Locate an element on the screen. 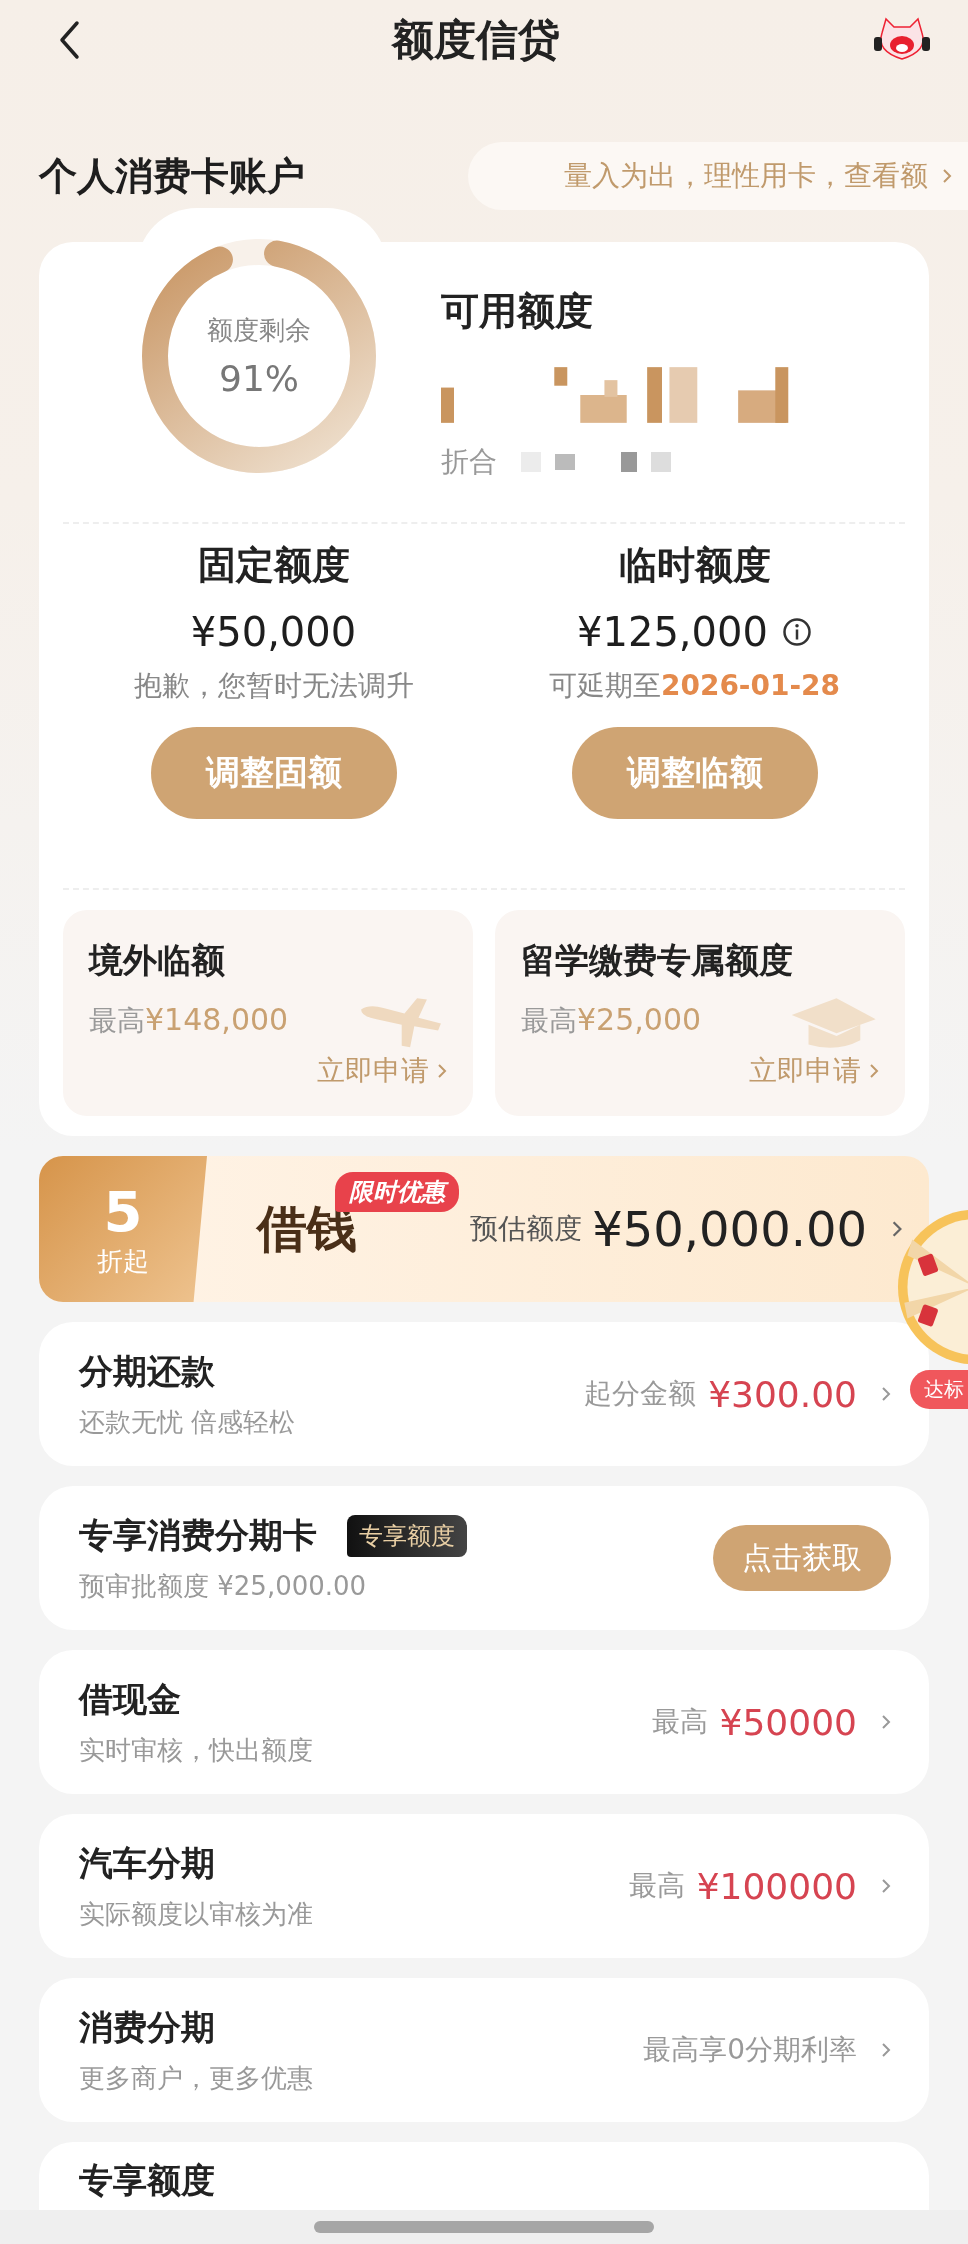 The image size is (968, 2244). value-amount: ¥50000 is located at coordinates (788, 1722).